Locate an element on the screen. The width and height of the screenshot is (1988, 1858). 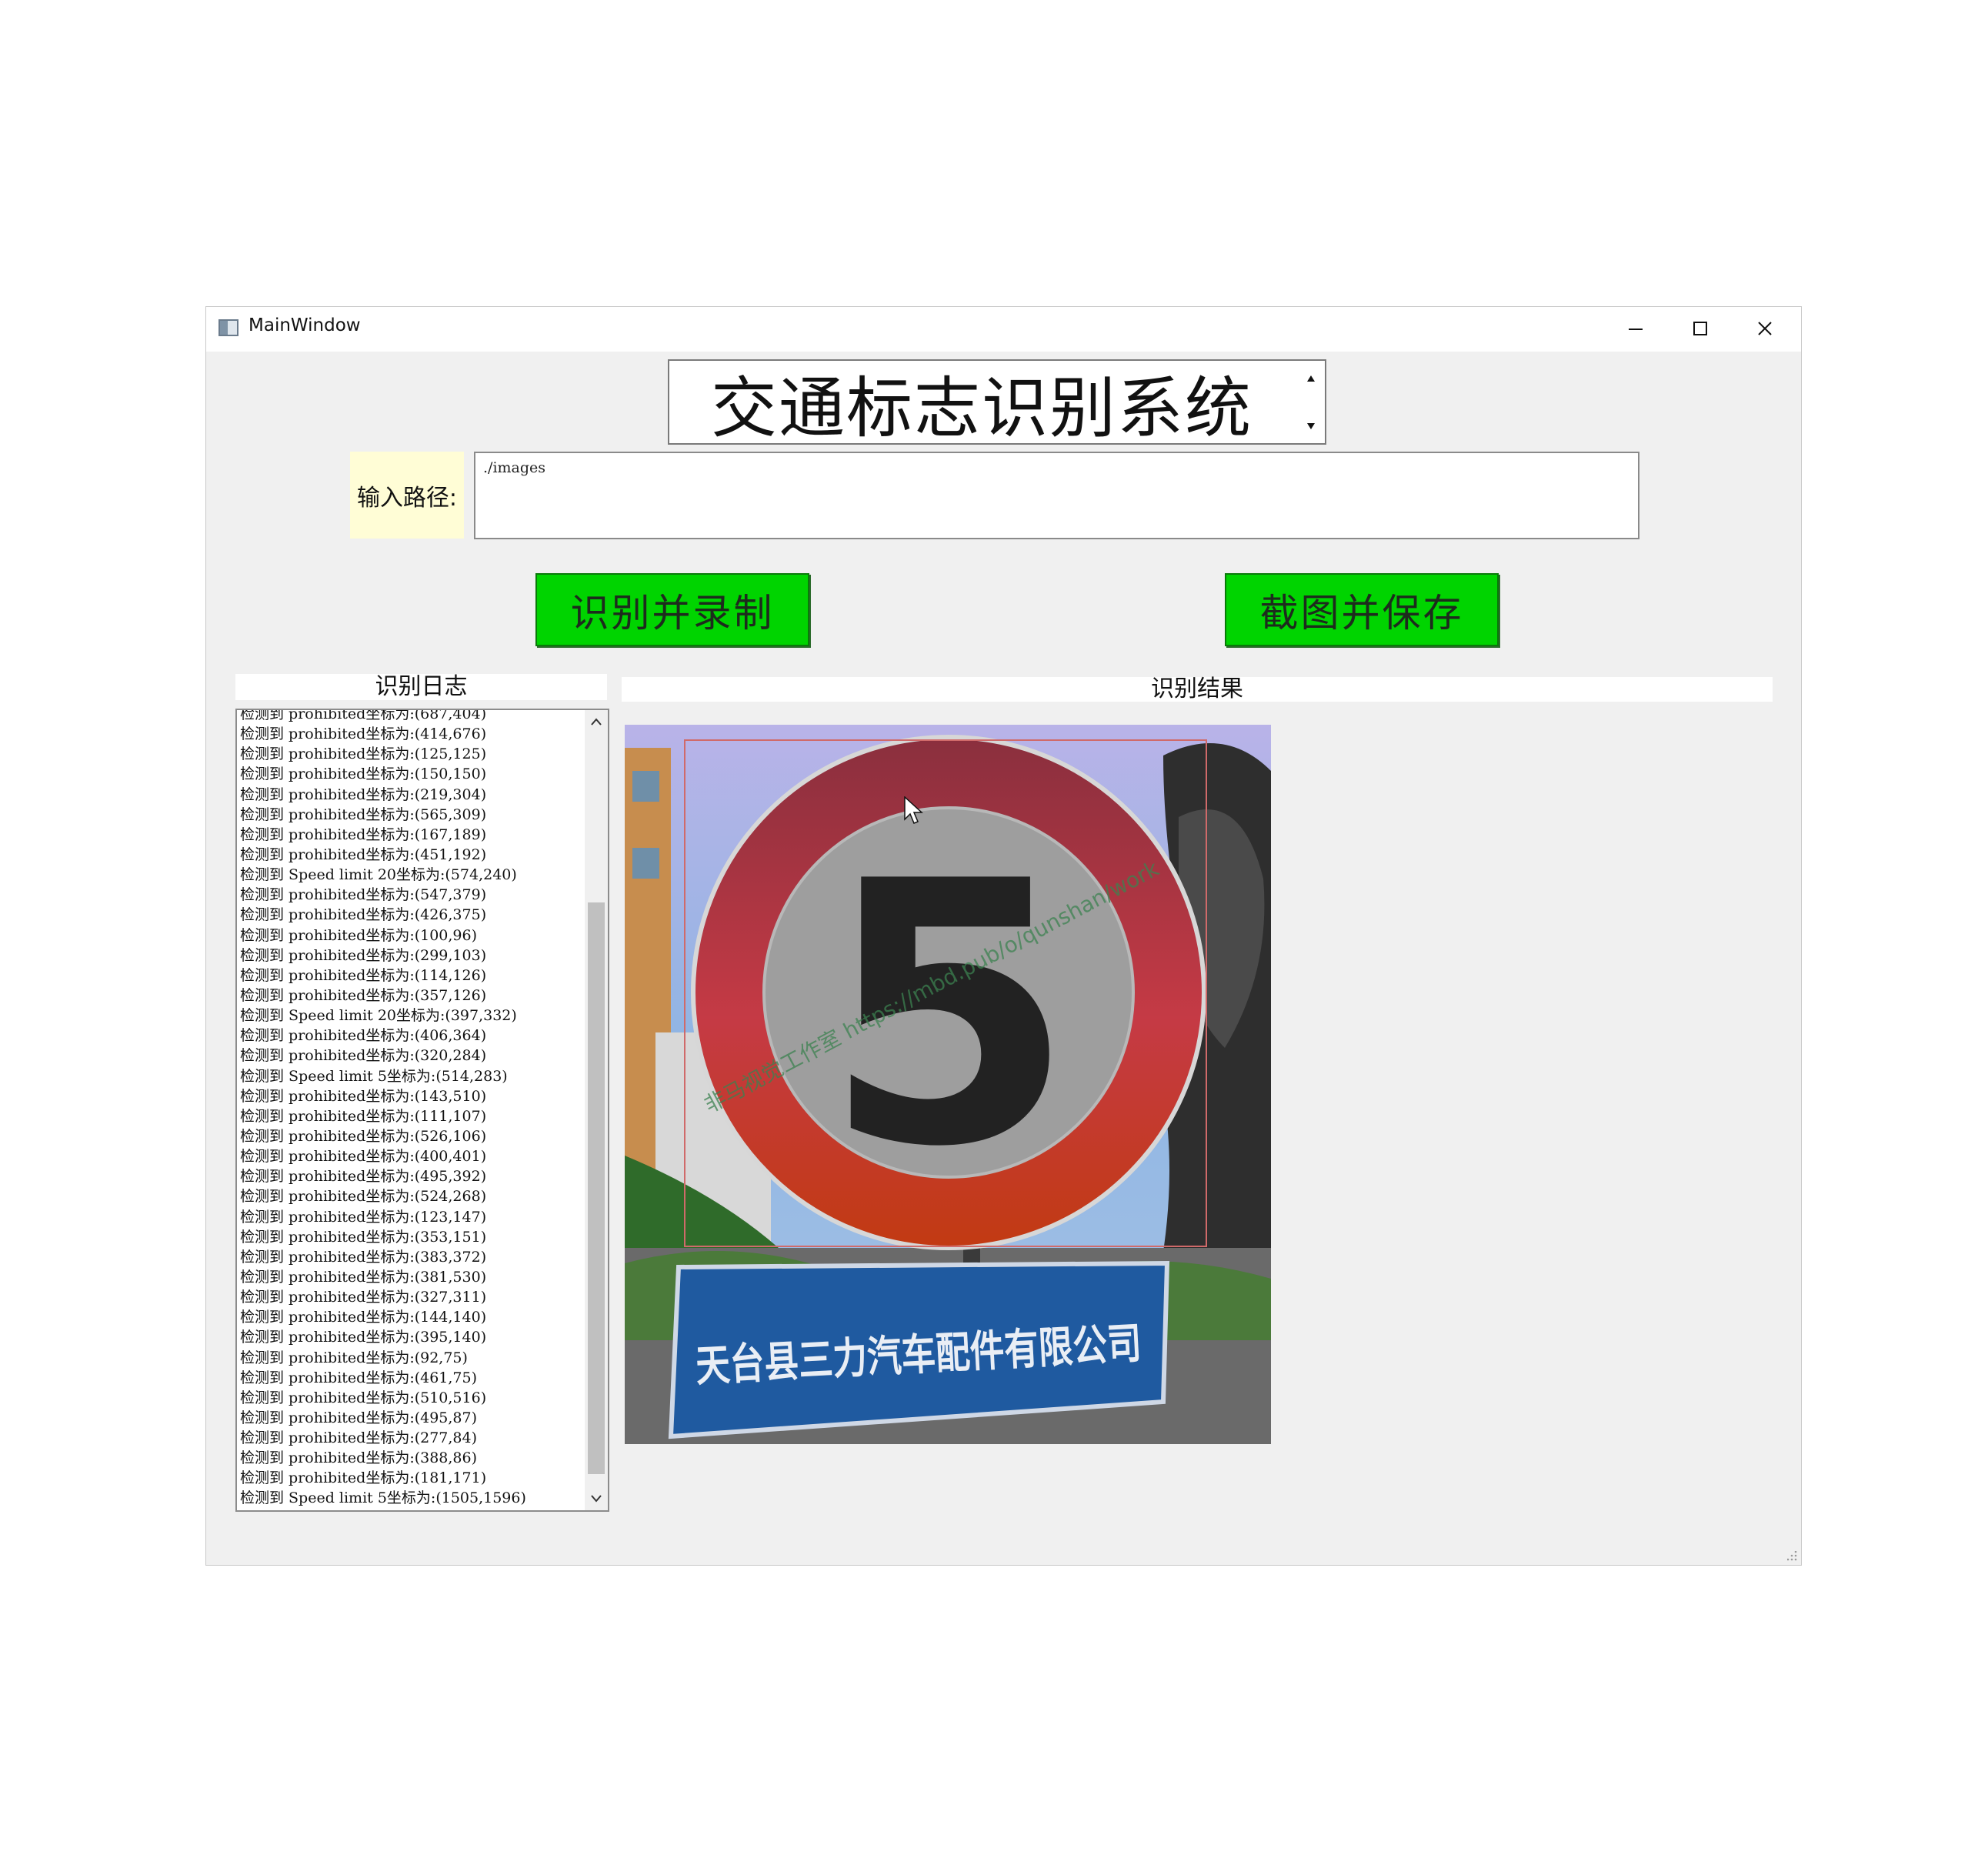
log-line: 检测到 prohibited坐标为:(357,126) is located at coordinates (363, 995).